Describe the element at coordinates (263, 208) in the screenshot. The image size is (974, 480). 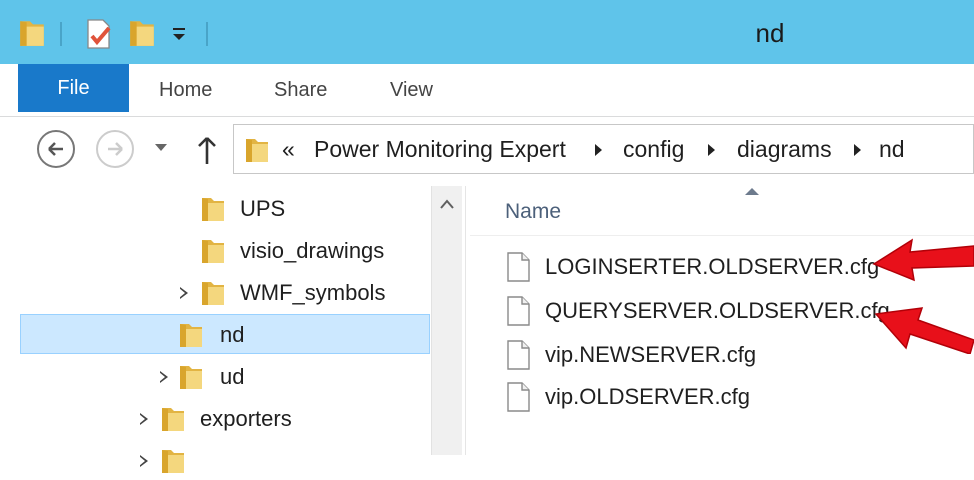
I see `tree-item-label: UPS` at that location.